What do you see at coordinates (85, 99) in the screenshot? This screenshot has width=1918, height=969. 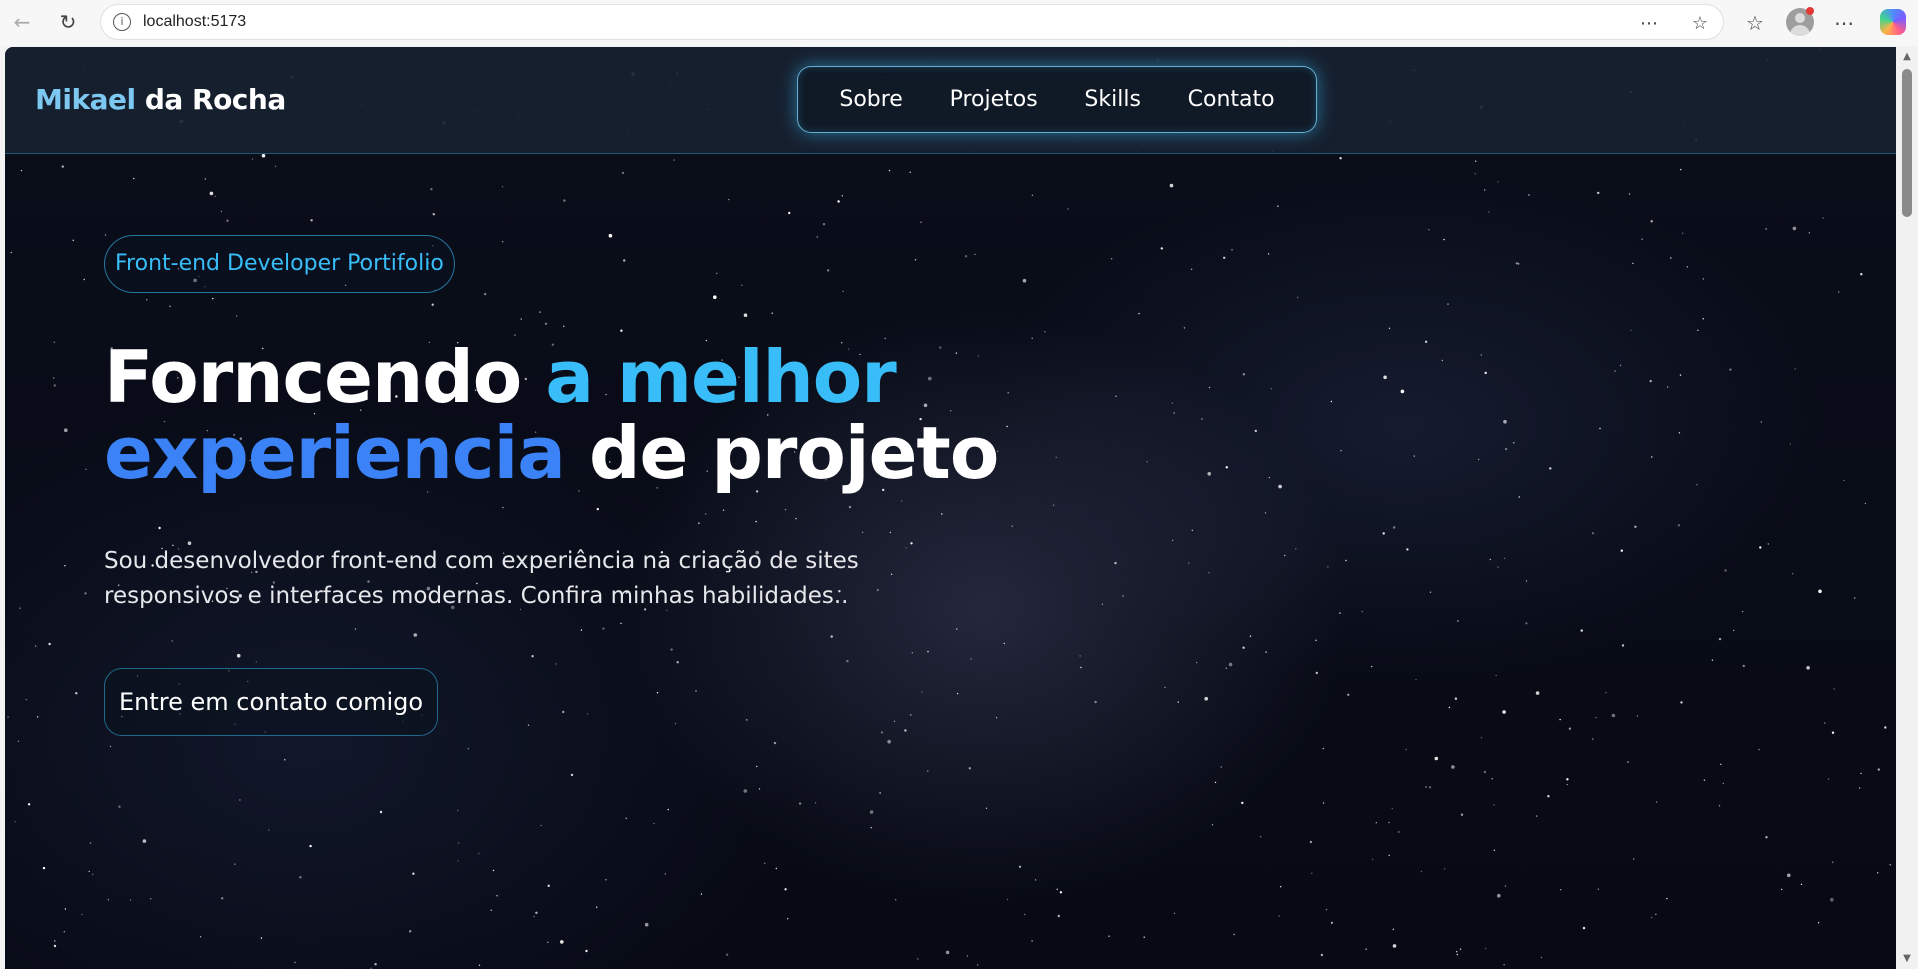 I see `logo-first-name: Mikael` at bounding box center [85, 99].